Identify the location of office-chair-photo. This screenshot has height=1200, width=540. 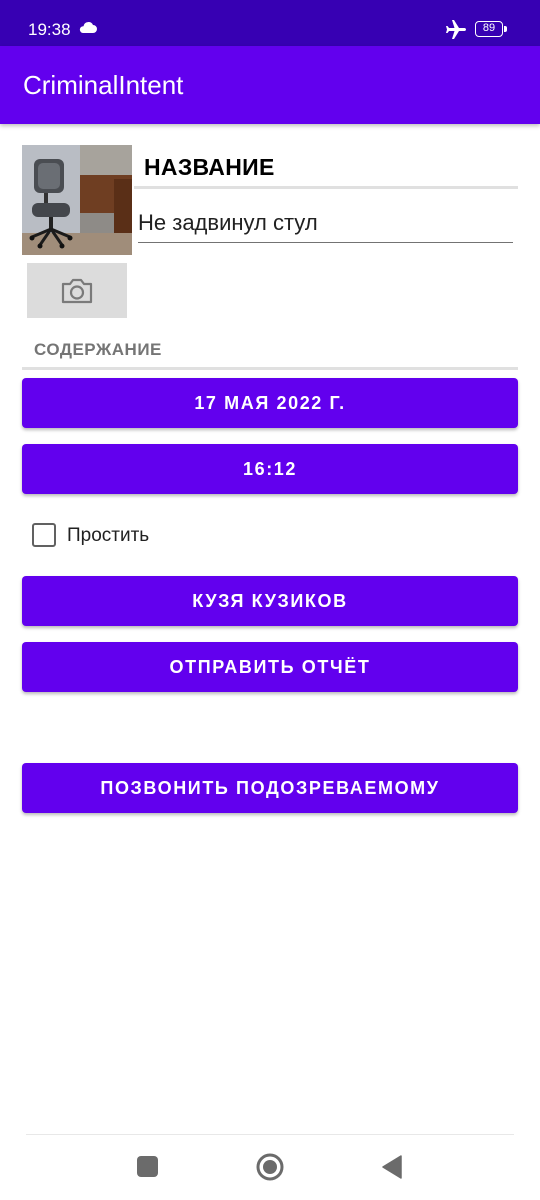
(77, 200).